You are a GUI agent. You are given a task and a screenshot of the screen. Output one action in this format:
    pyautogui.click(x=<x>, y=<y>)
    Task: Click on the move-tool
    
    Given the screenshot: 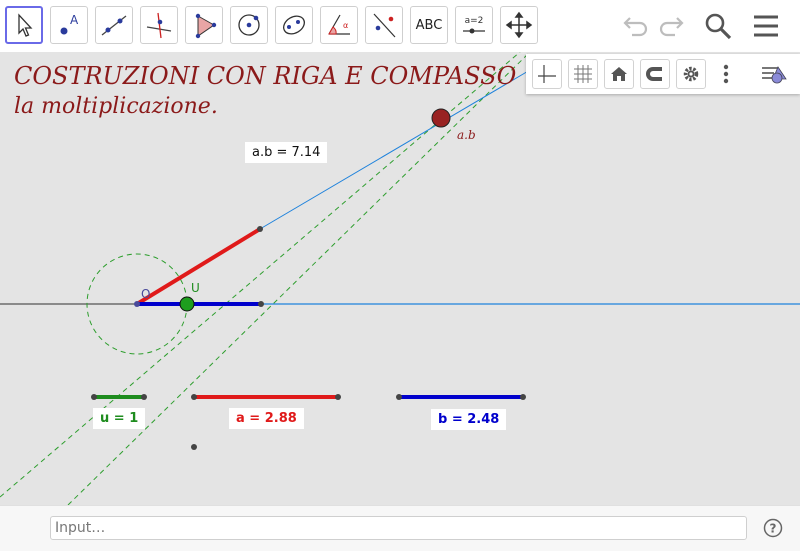 What is the action you would take?
    pyautogui.click(x=24, y=25)
    